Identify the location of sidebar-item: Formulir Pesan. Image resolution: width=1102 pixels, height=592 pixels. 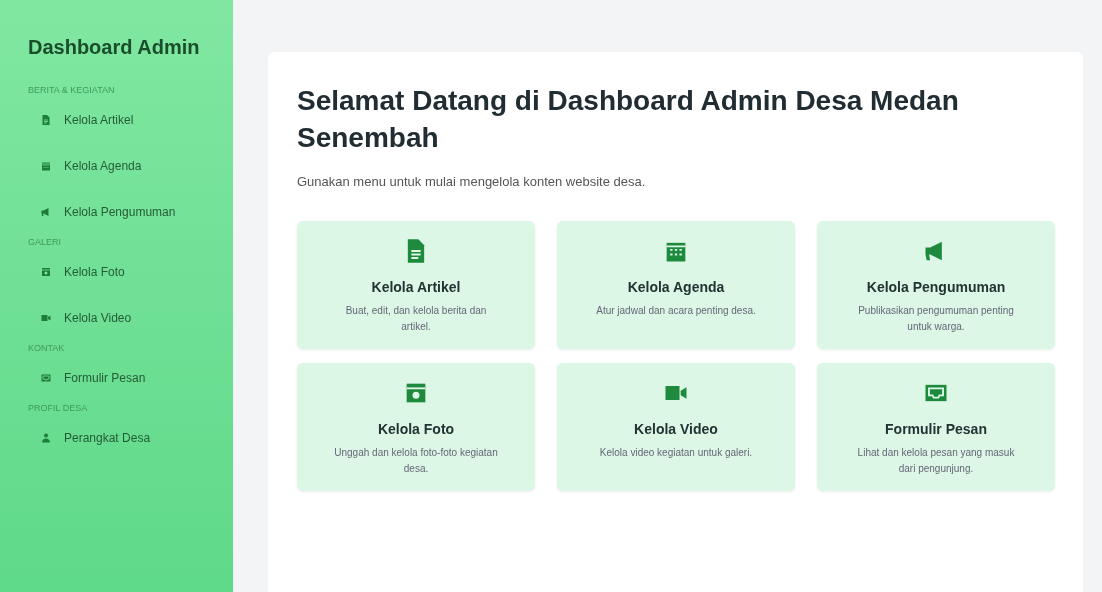
(116, 380).